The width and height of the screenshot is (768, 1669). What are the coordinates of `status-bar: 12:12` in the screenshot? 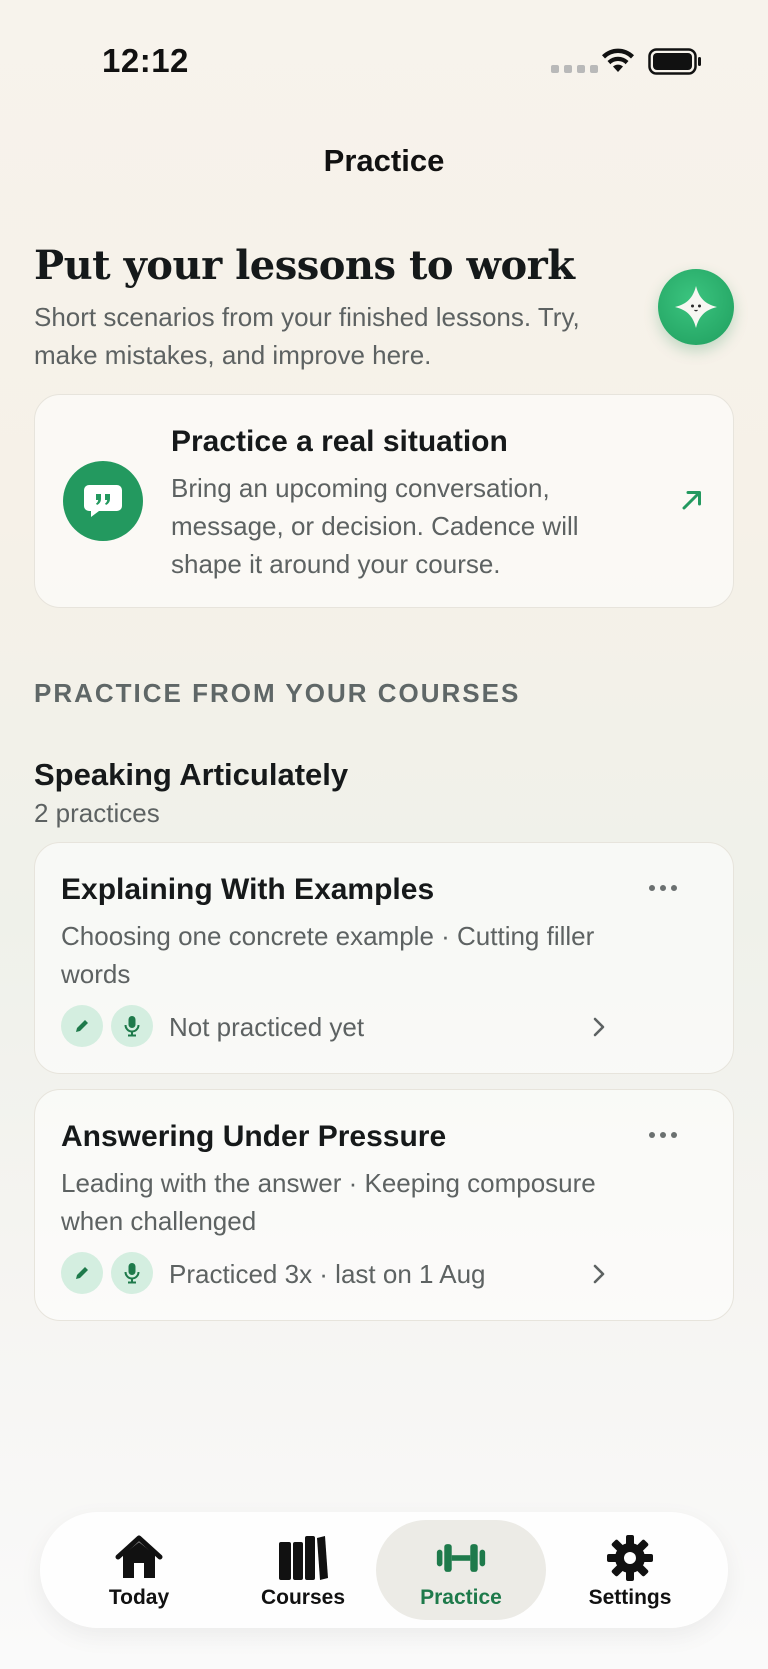 It's located at (384, 62).